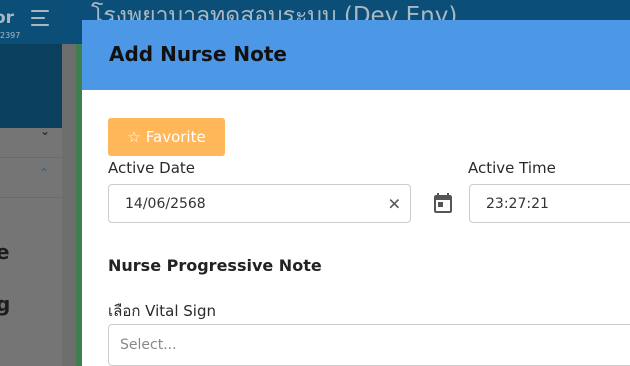 Image resolution: width=630 pixels, height=366 pixels. Describe the element at coordinates (41, 18) in the screenshot. I see `hamburger-icon` at that location.